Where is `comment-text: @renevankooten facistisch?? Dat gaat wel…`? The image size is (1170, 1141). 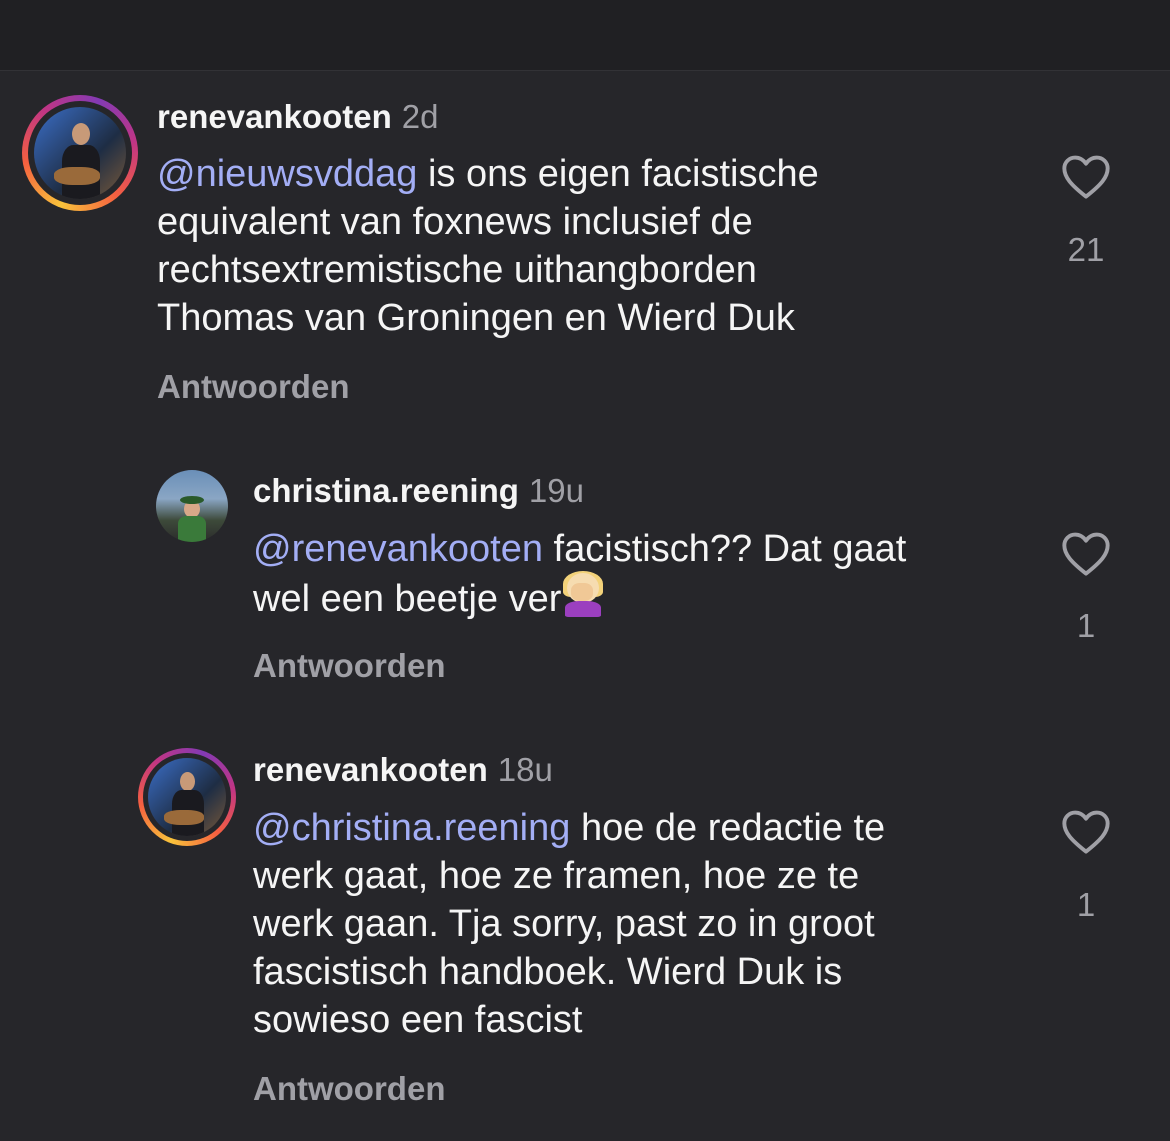 comment-text: @renevankooten facistisch?? Dat gaat wel… is located at coordinates (580, 574).